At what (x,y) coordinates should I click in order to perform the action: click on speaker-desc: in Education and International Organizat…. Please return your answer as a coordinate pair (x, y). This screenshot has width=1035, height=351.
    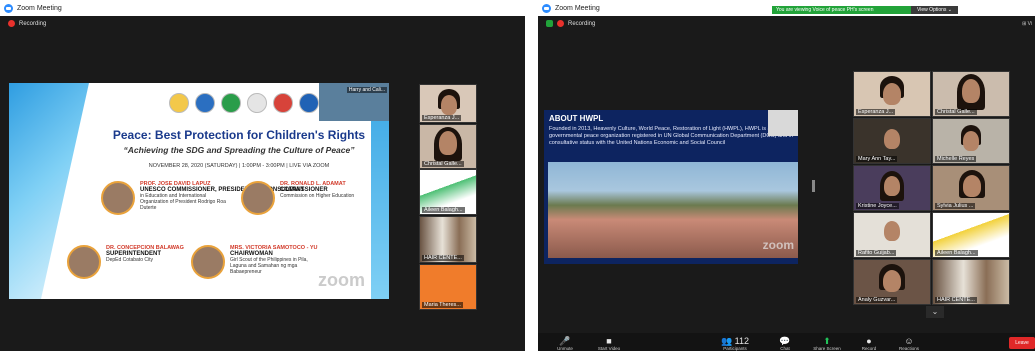
    Looking at the image, I should click on (183, 202).